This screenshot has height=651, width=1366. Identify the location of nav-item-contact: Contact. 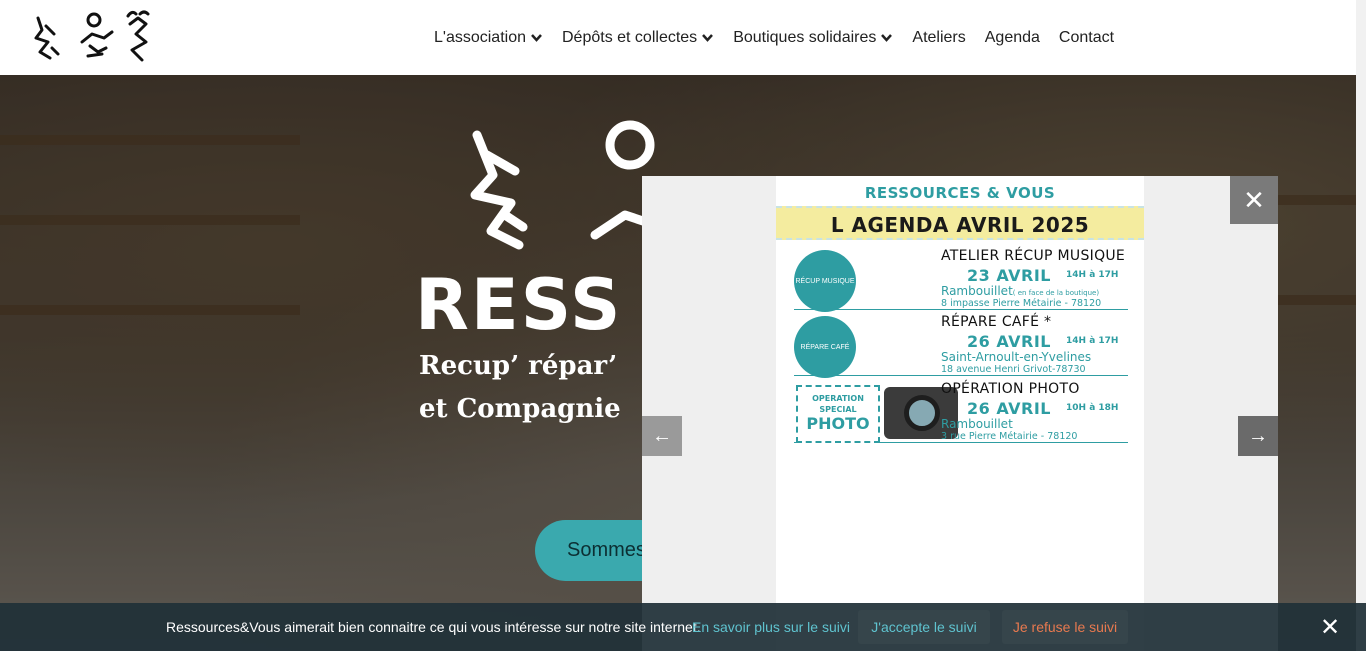
(1086, 38).